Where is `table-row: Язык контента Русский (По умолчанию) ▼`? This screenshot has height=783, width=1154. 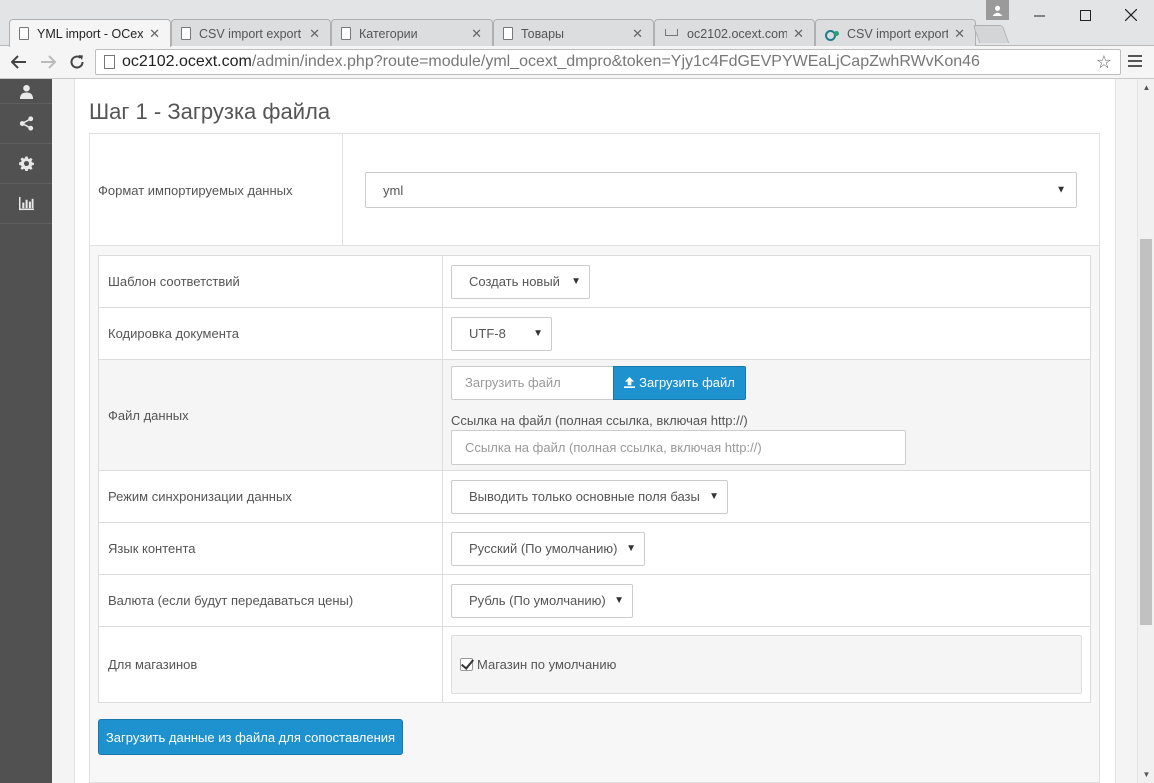 table-row: Язык контента Русский (По умолчанию) ▼ is located at coordinates (594, 548).